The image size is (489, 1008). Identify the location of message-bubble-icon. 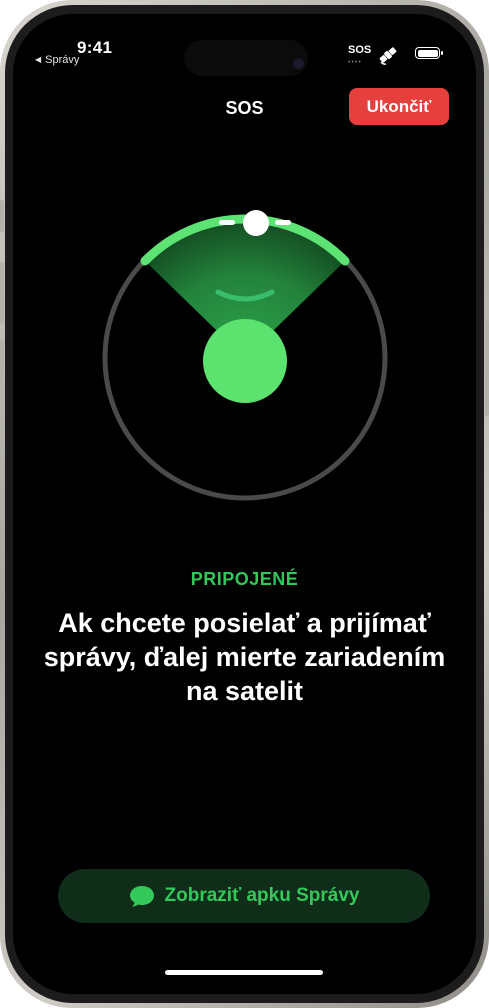
(141, 896).